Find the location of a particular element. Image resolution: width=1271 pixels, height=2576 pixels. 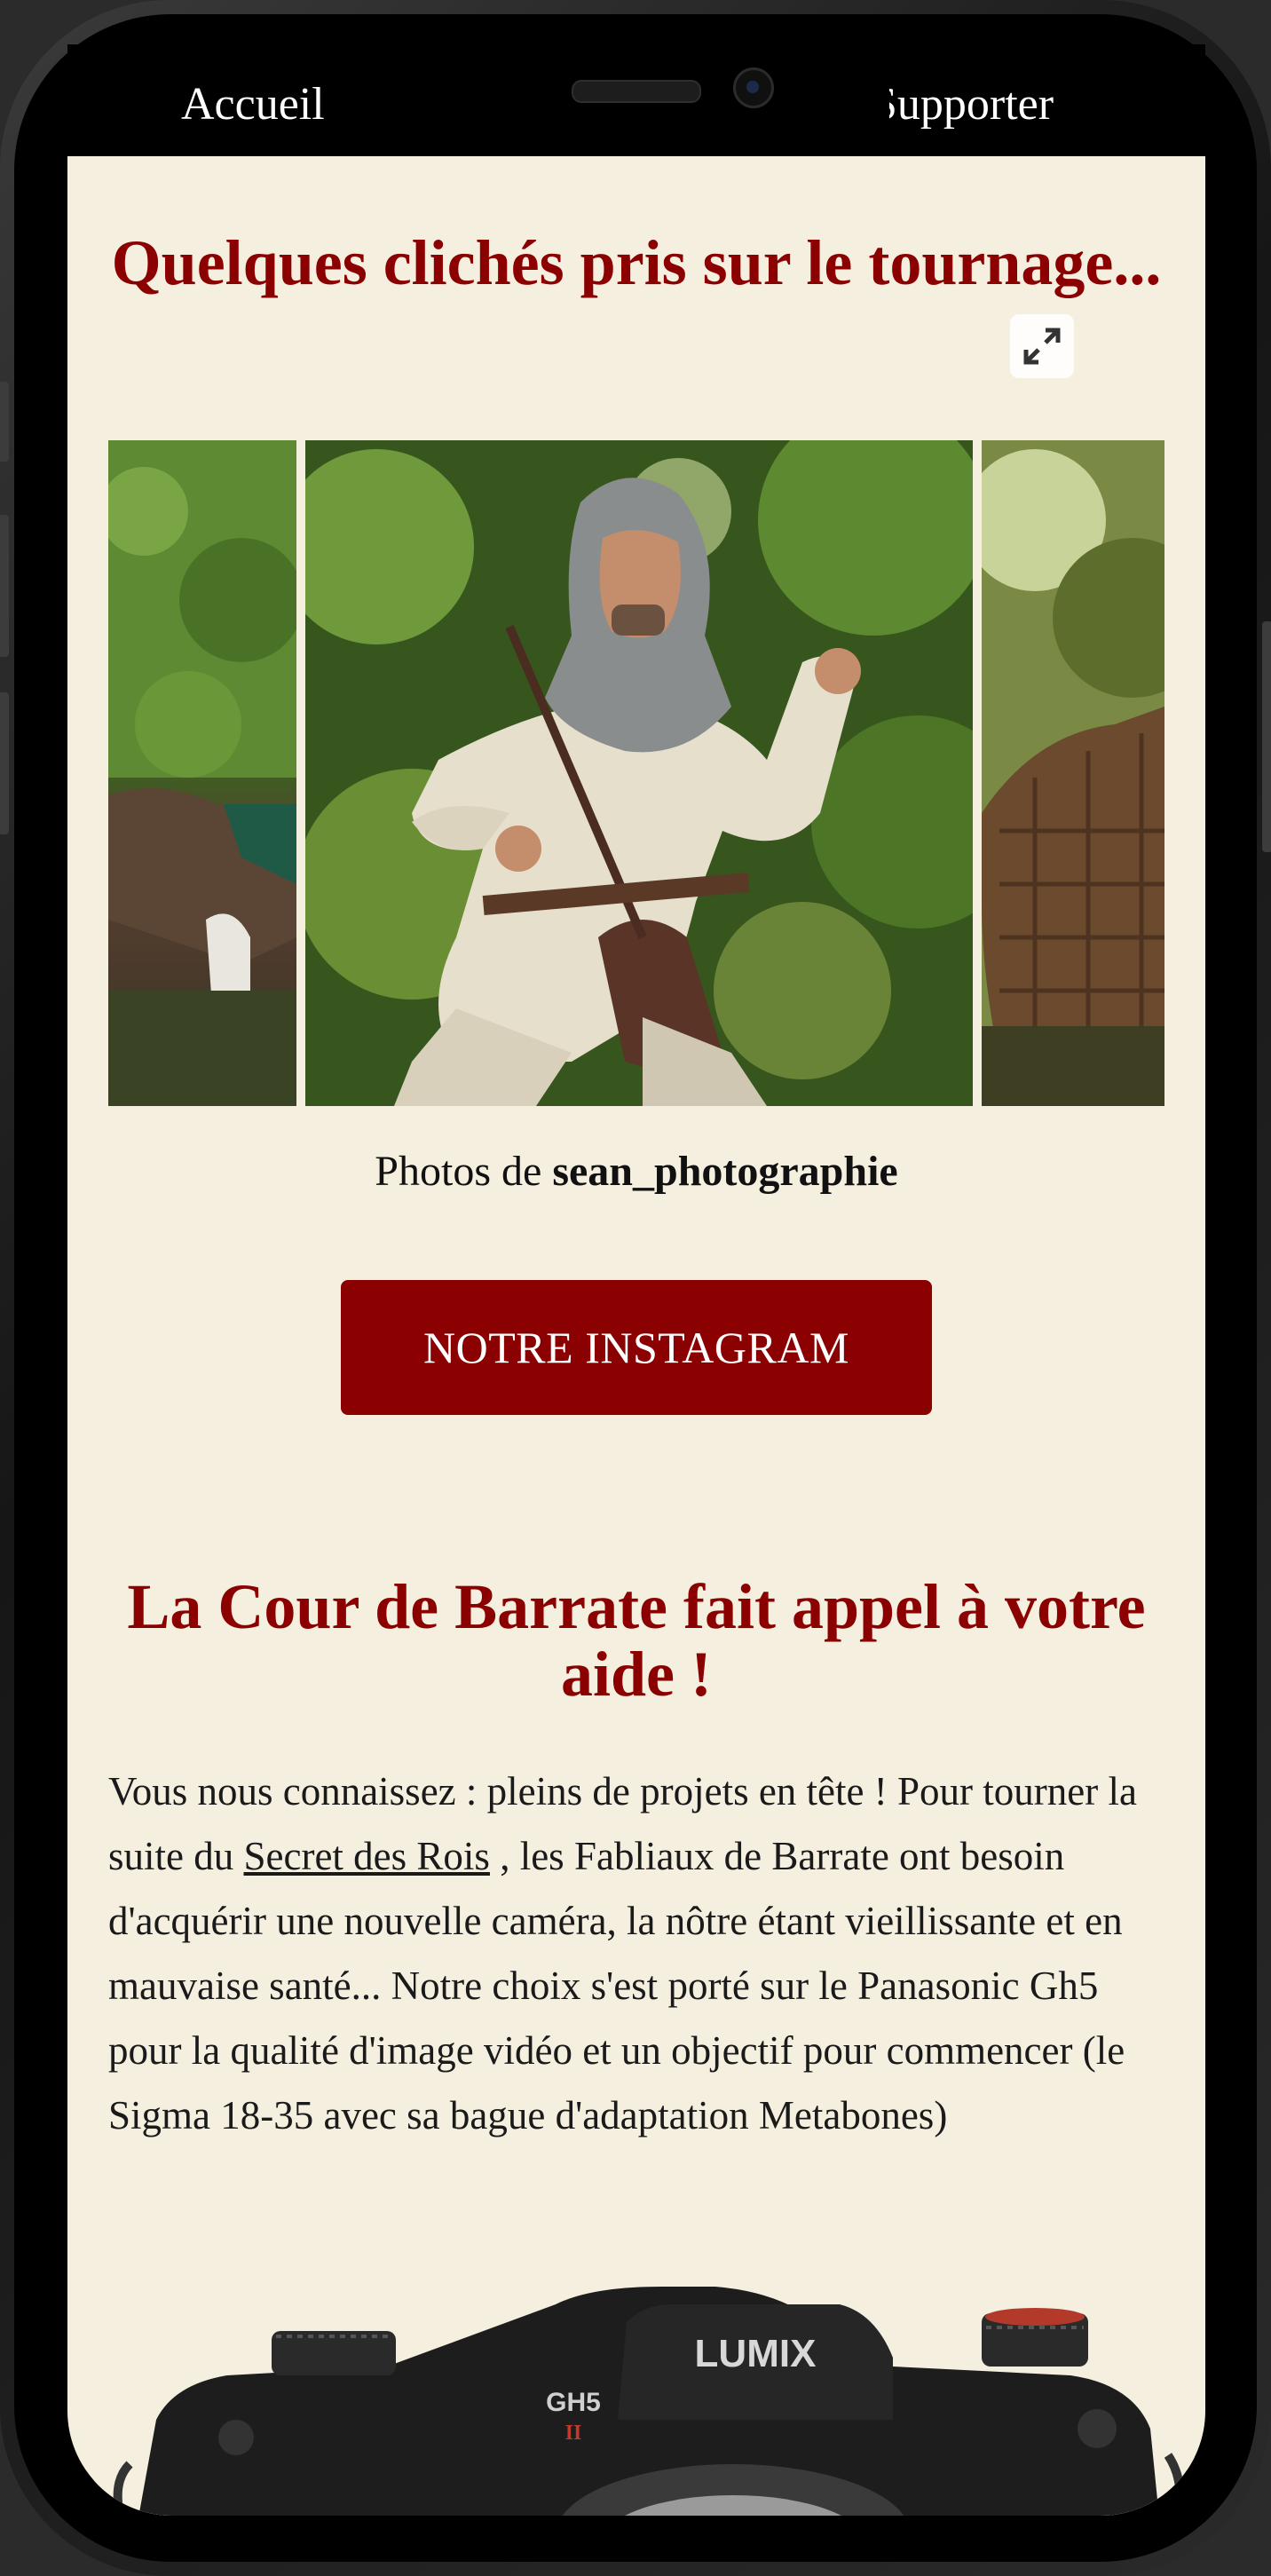

photo-knight-illustration is located at coordinates (639, 773).